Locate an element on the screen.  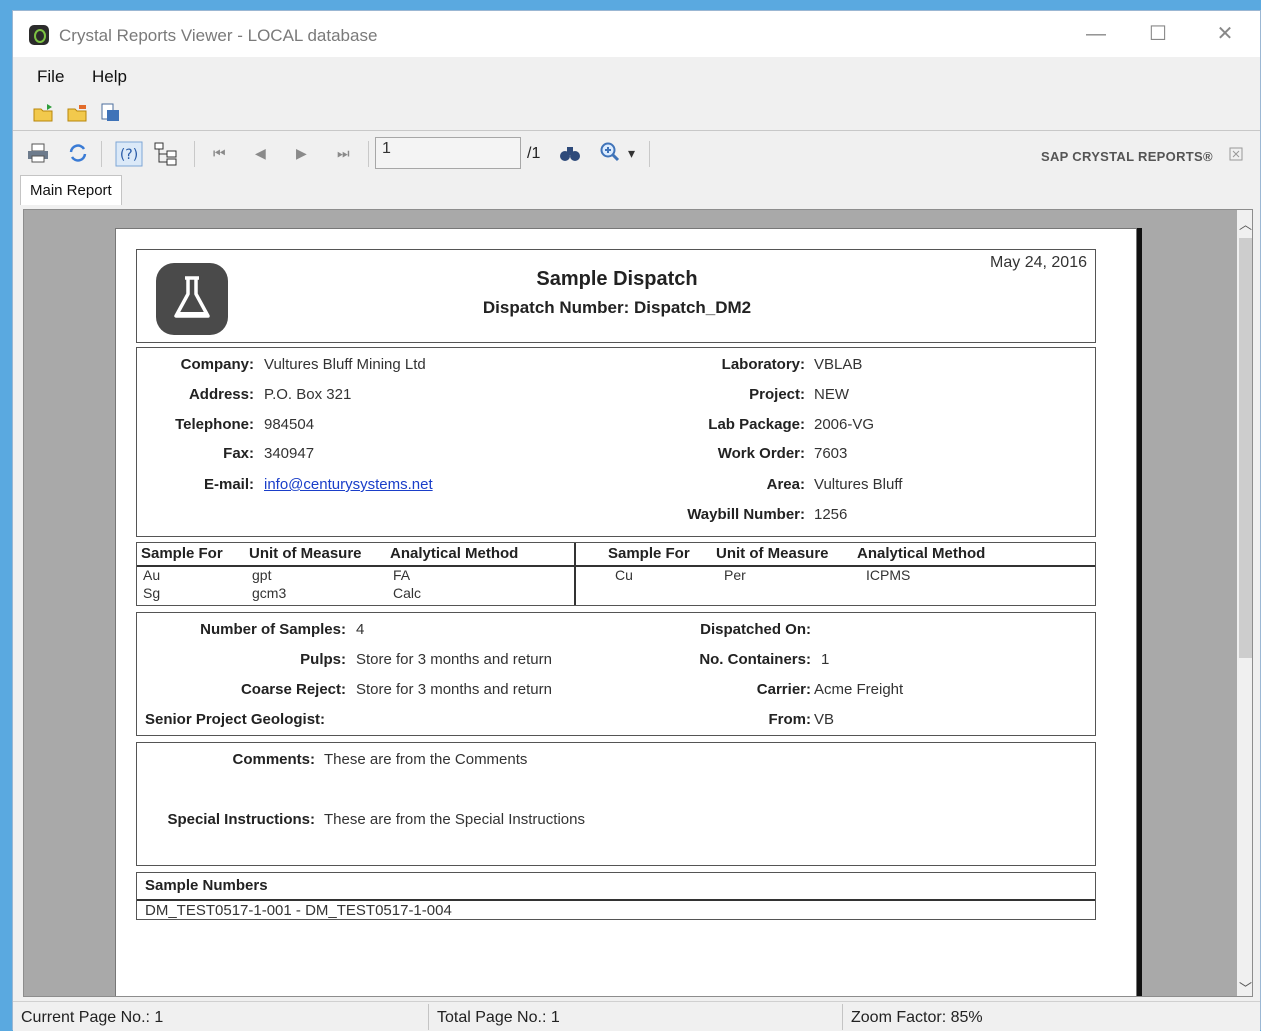
field-label: Waybill Number: is located at coordinates (746, 514).